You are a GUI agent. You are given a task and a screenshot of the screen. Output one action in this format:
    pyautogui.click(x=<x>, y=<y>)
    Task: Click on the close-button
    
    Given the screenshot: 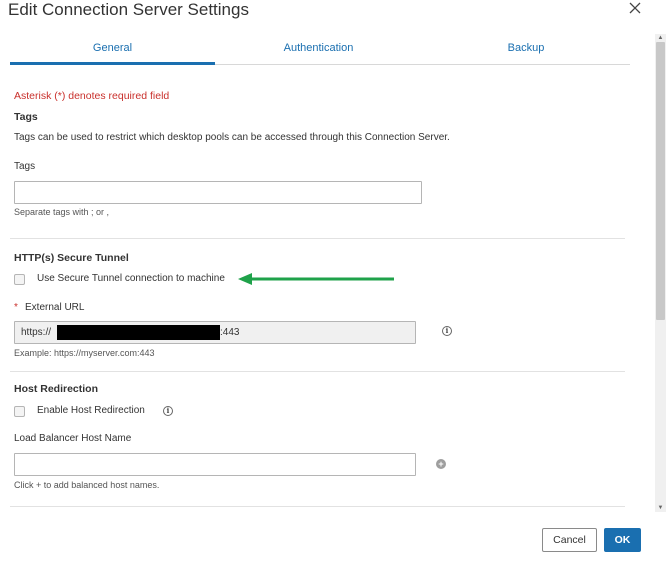 What is the action you would take?
    pyautogui.click(x=636, y=9)
    